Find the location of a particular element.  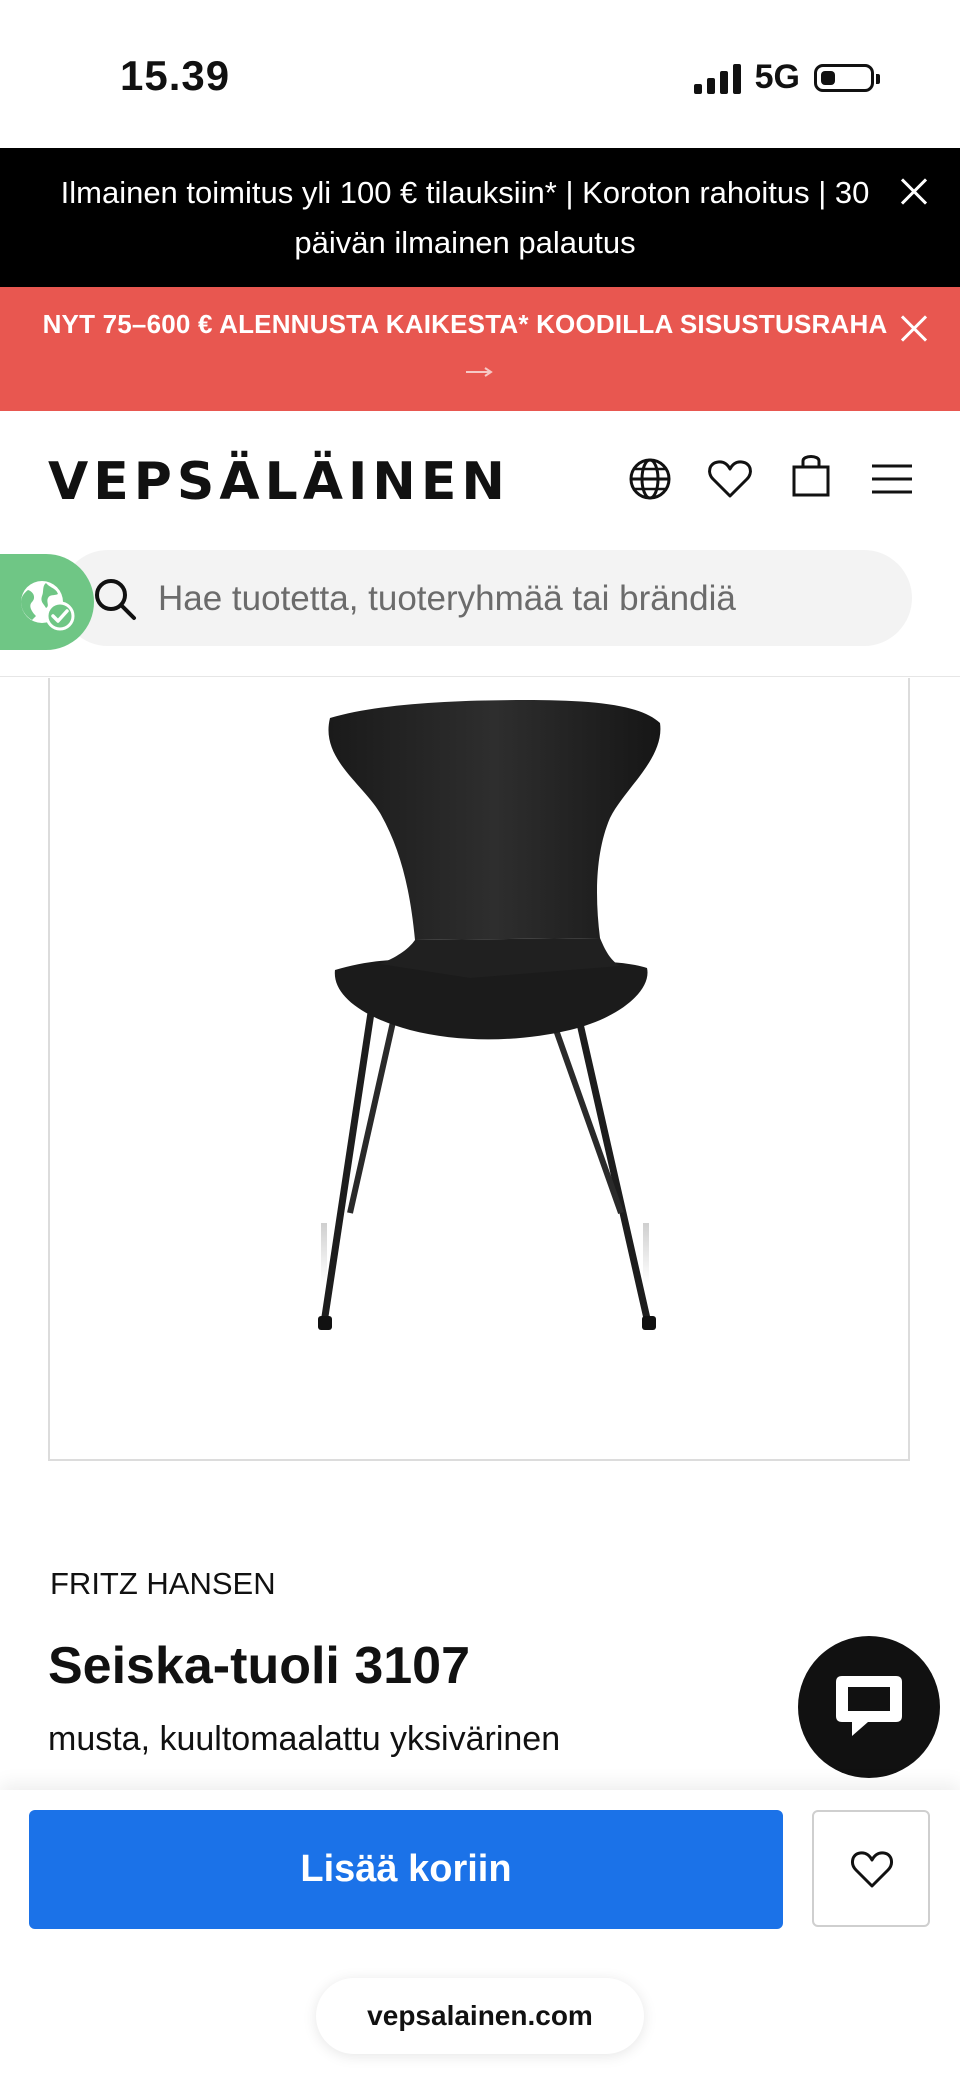

status-time: 15.39 is located at coordinates (175, 75).